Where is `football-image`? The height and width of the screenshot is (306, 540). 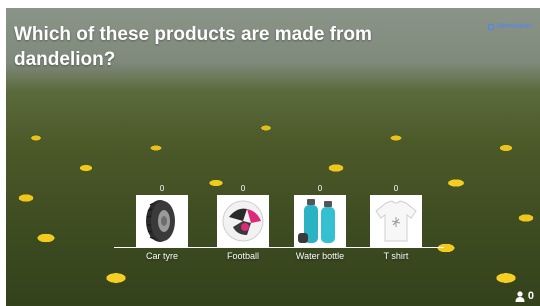
football-image is located at coordinates (243, 221).